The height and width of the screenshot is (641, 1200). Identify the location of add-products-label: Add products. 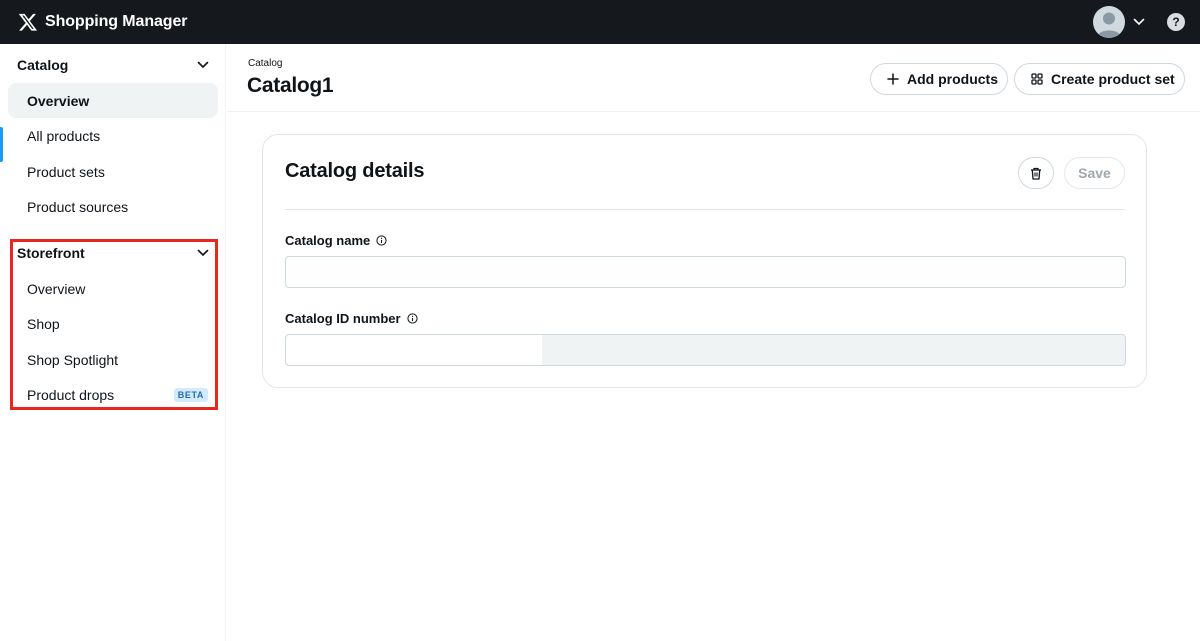
(952, 79).